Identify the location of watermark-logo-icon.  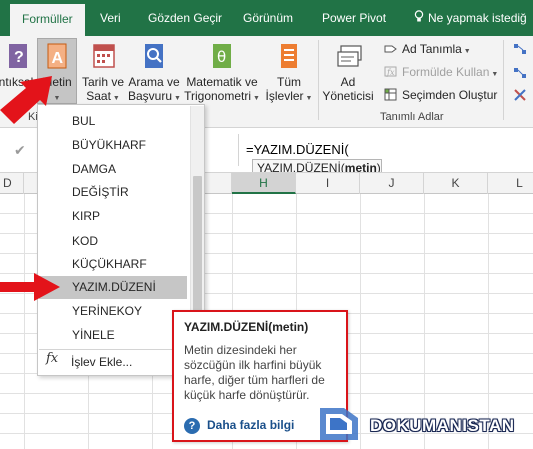
(339, 424).